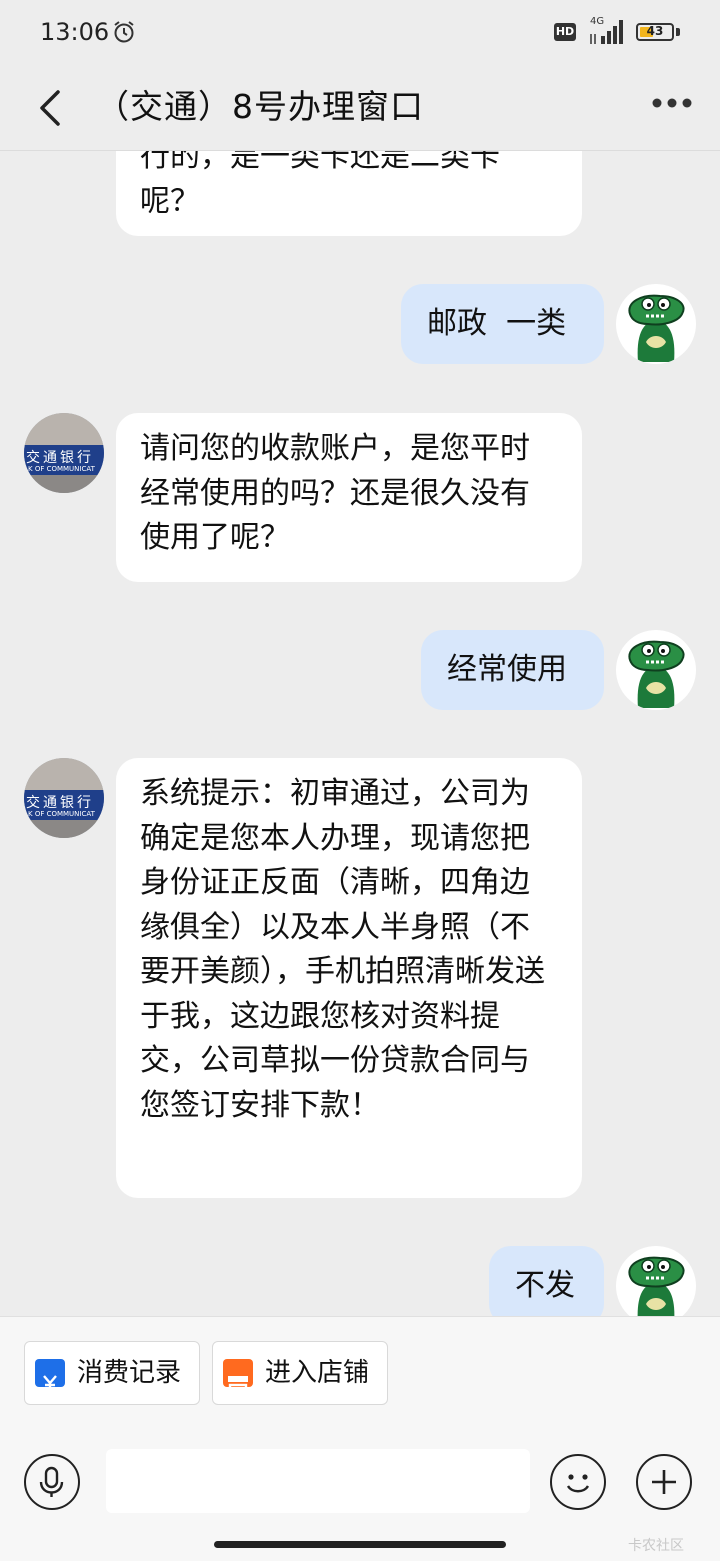 The width and height of the screenshot is (720, 1561). What do you see at coordinates (664, 1482) in the screenshot?
I see `plus-icon` at bounding box center [664, 1482].